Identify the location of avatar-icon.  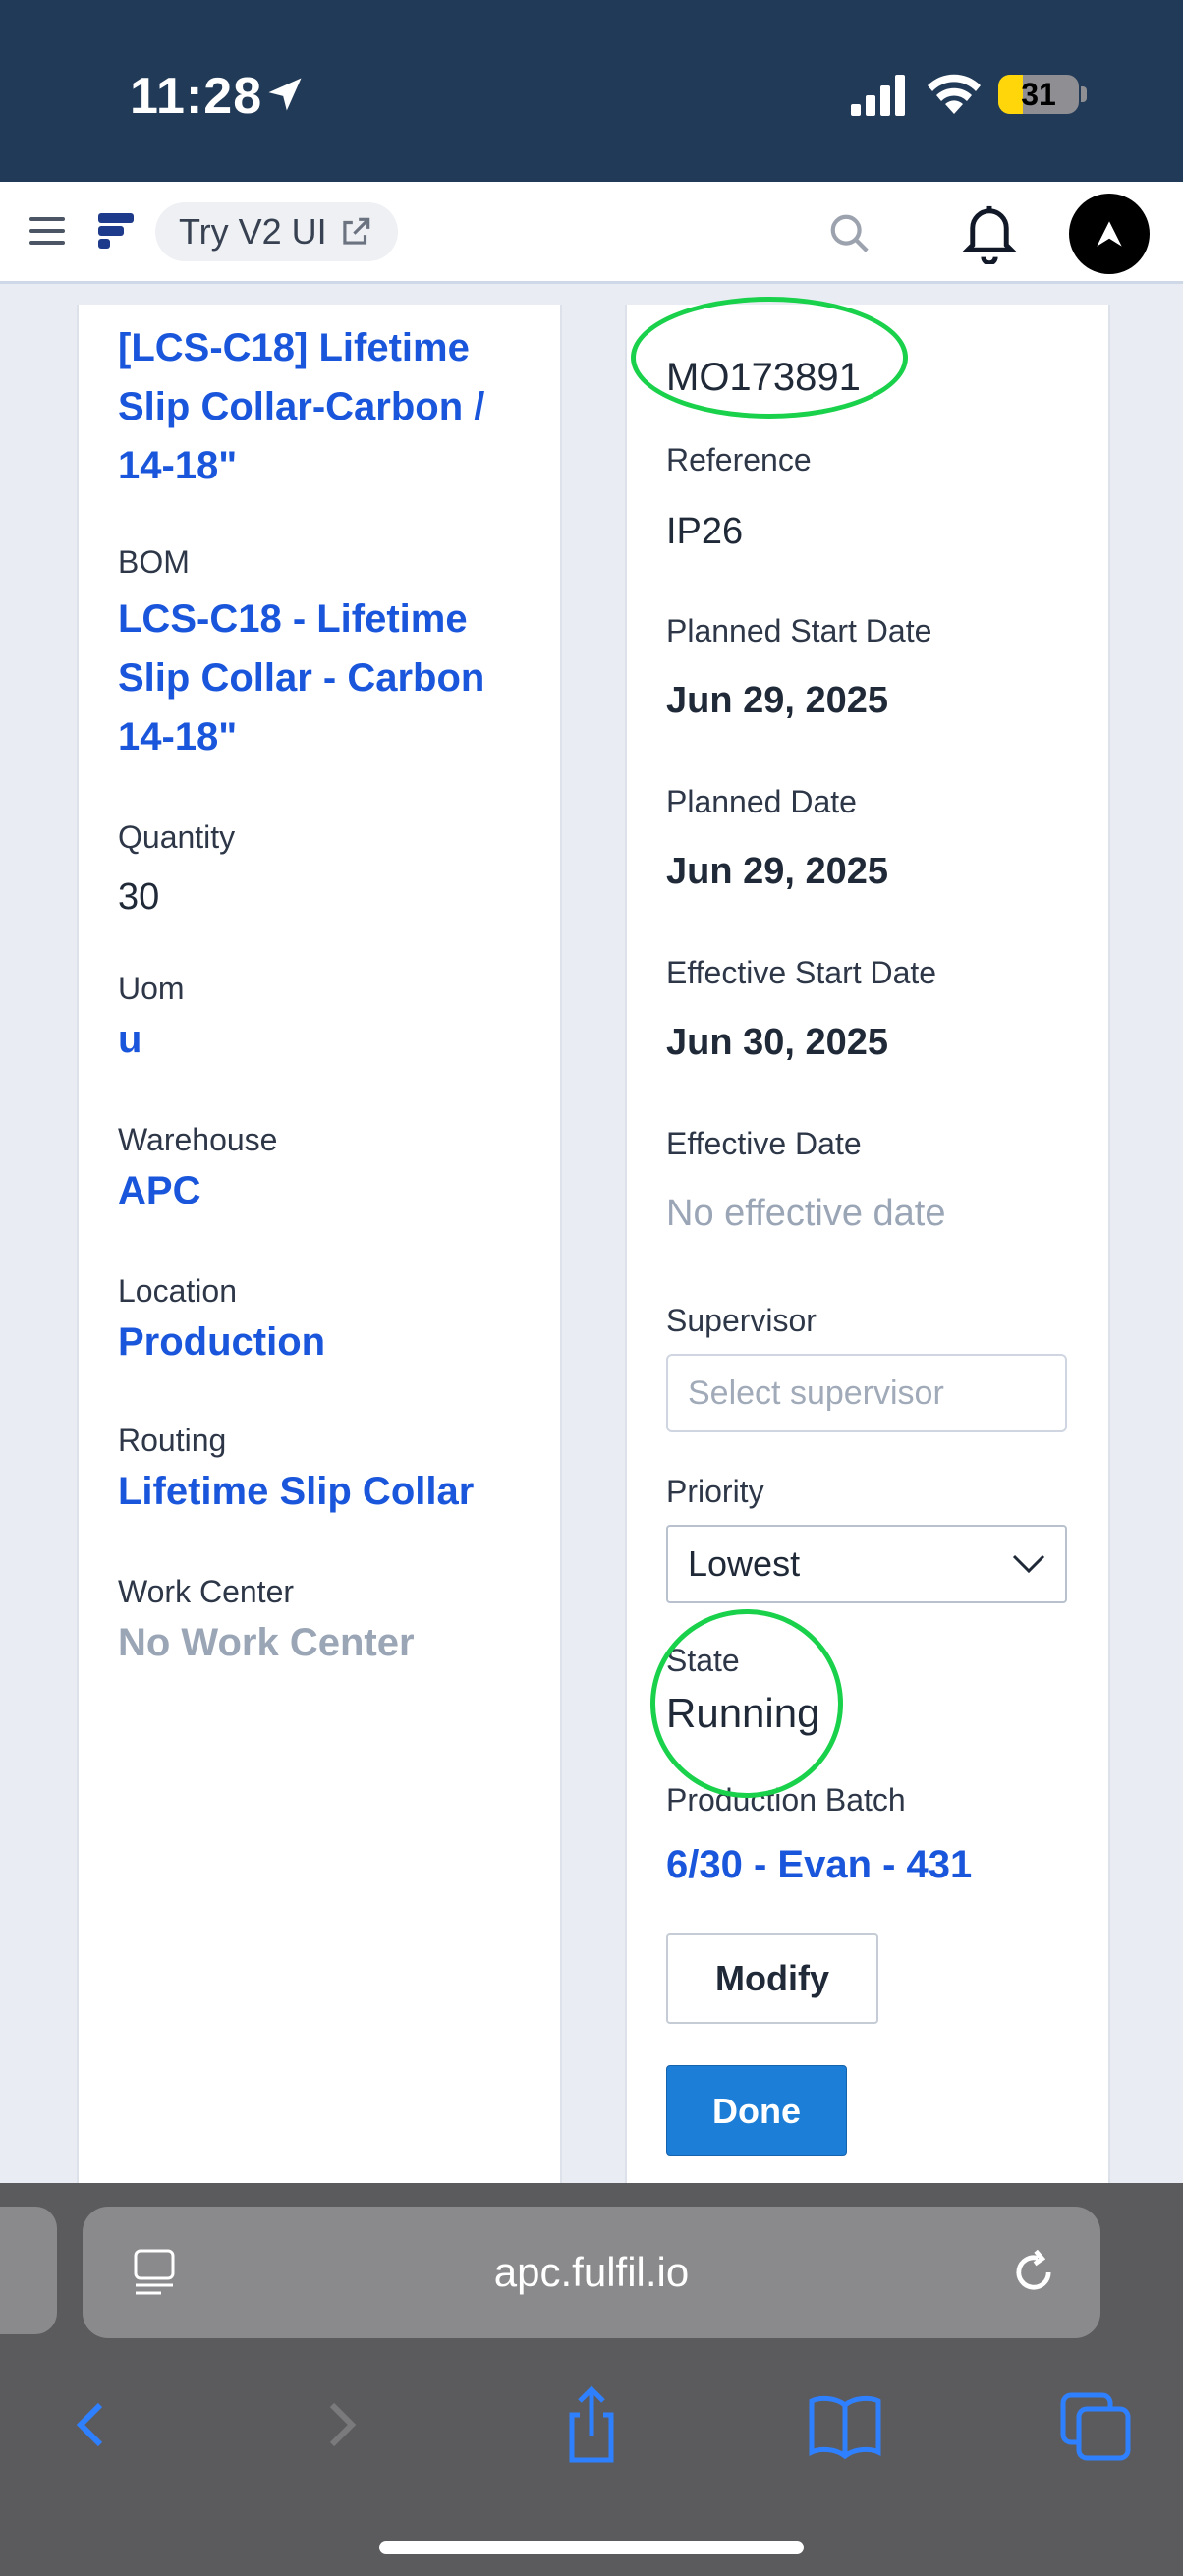
(1109, 234).